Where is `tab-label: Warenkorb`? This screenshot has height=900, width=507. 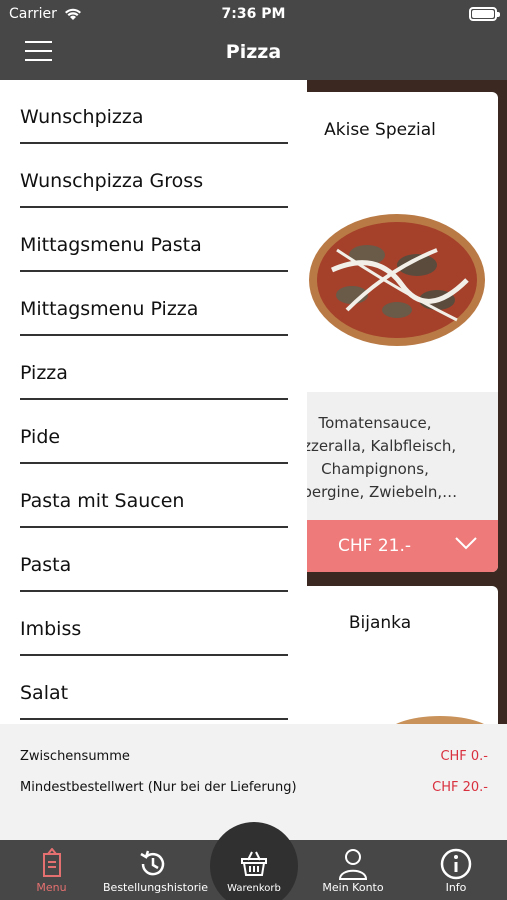 tab-label: Warenkorb is located at coordinates (254, 888).